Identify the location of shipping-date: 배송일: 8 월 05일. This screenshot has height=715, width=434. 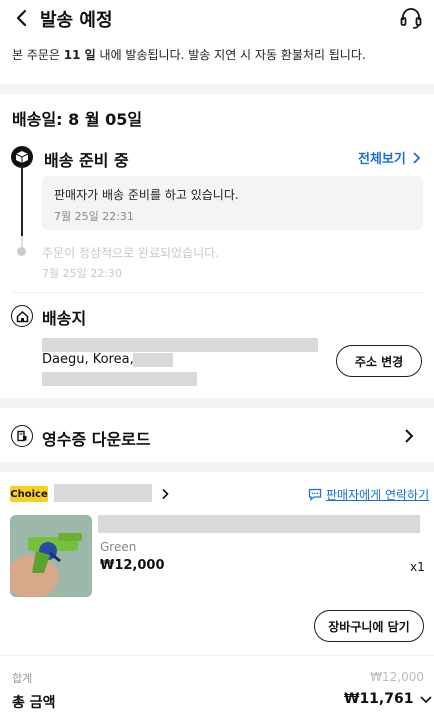
(77, 119).